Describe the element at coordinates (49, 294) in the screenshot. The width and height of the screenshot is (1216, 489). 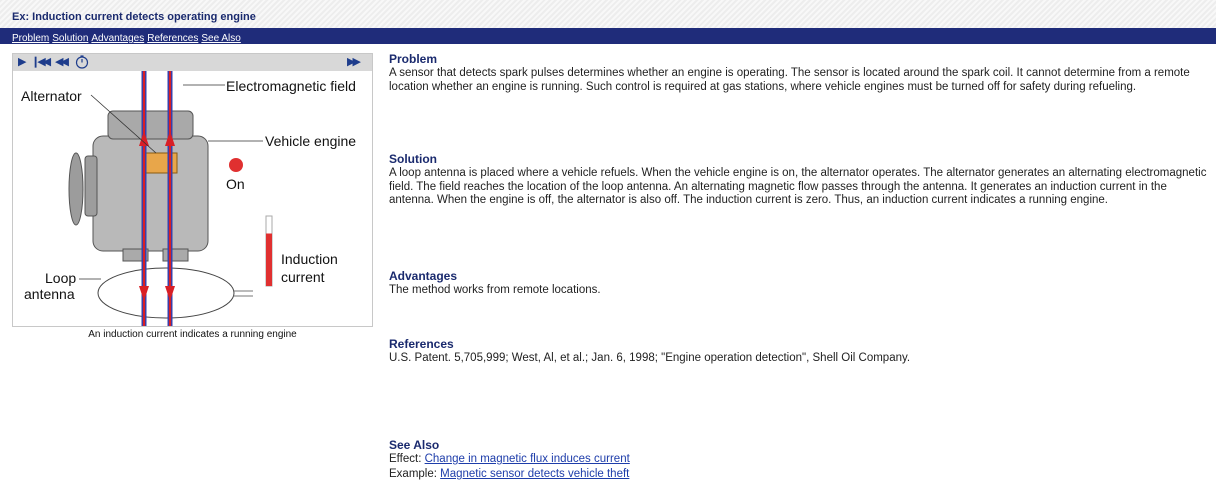
I see `label-antenna: antenna` at that location.